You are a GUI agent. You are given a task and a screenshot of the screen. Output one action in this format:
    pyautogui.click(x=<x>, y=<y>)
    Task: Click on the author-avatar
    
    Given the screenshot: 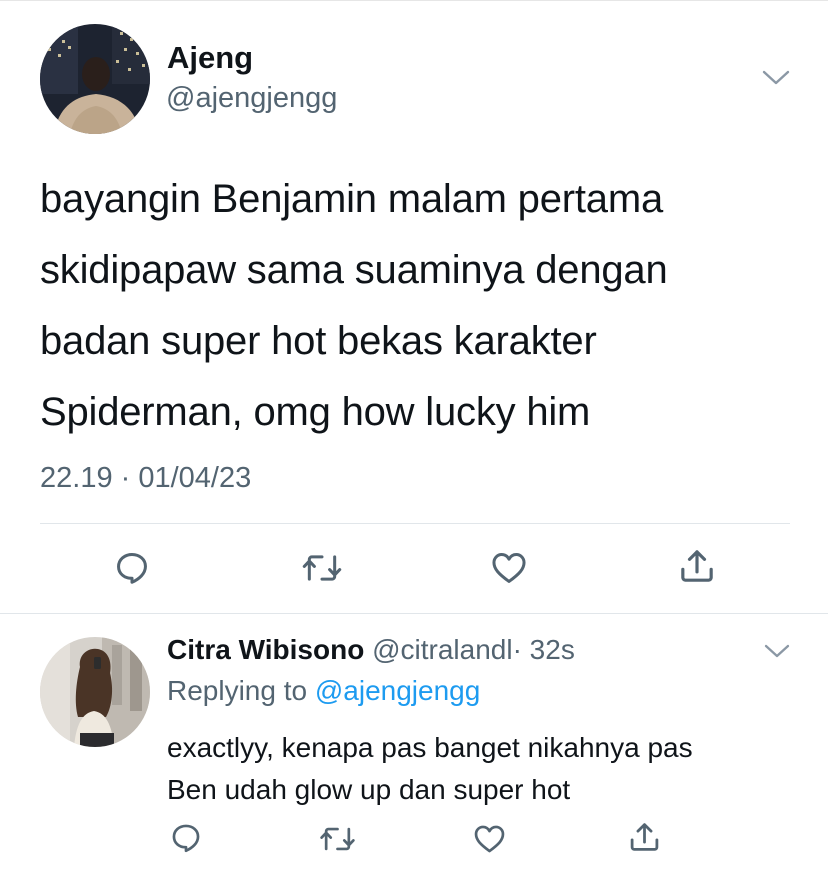 What is the action you would take?
    pyautogui.click(x=95, y=79)
    